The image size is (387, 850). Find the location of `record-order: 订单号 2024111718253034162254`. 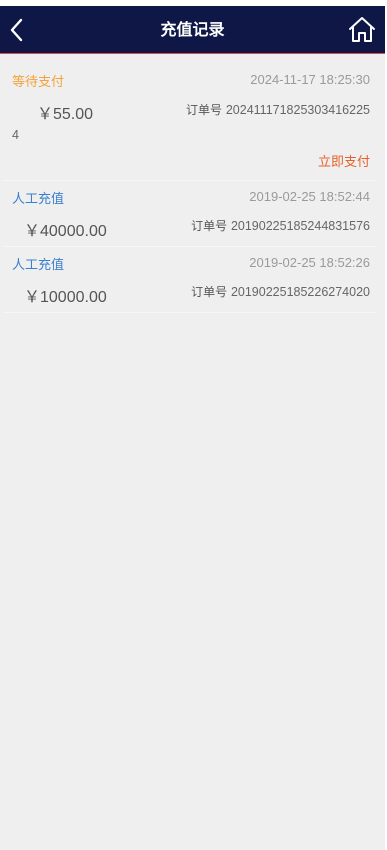

record-order: 订单号 2024111718253034162254 is located at coordinates (191, 123).